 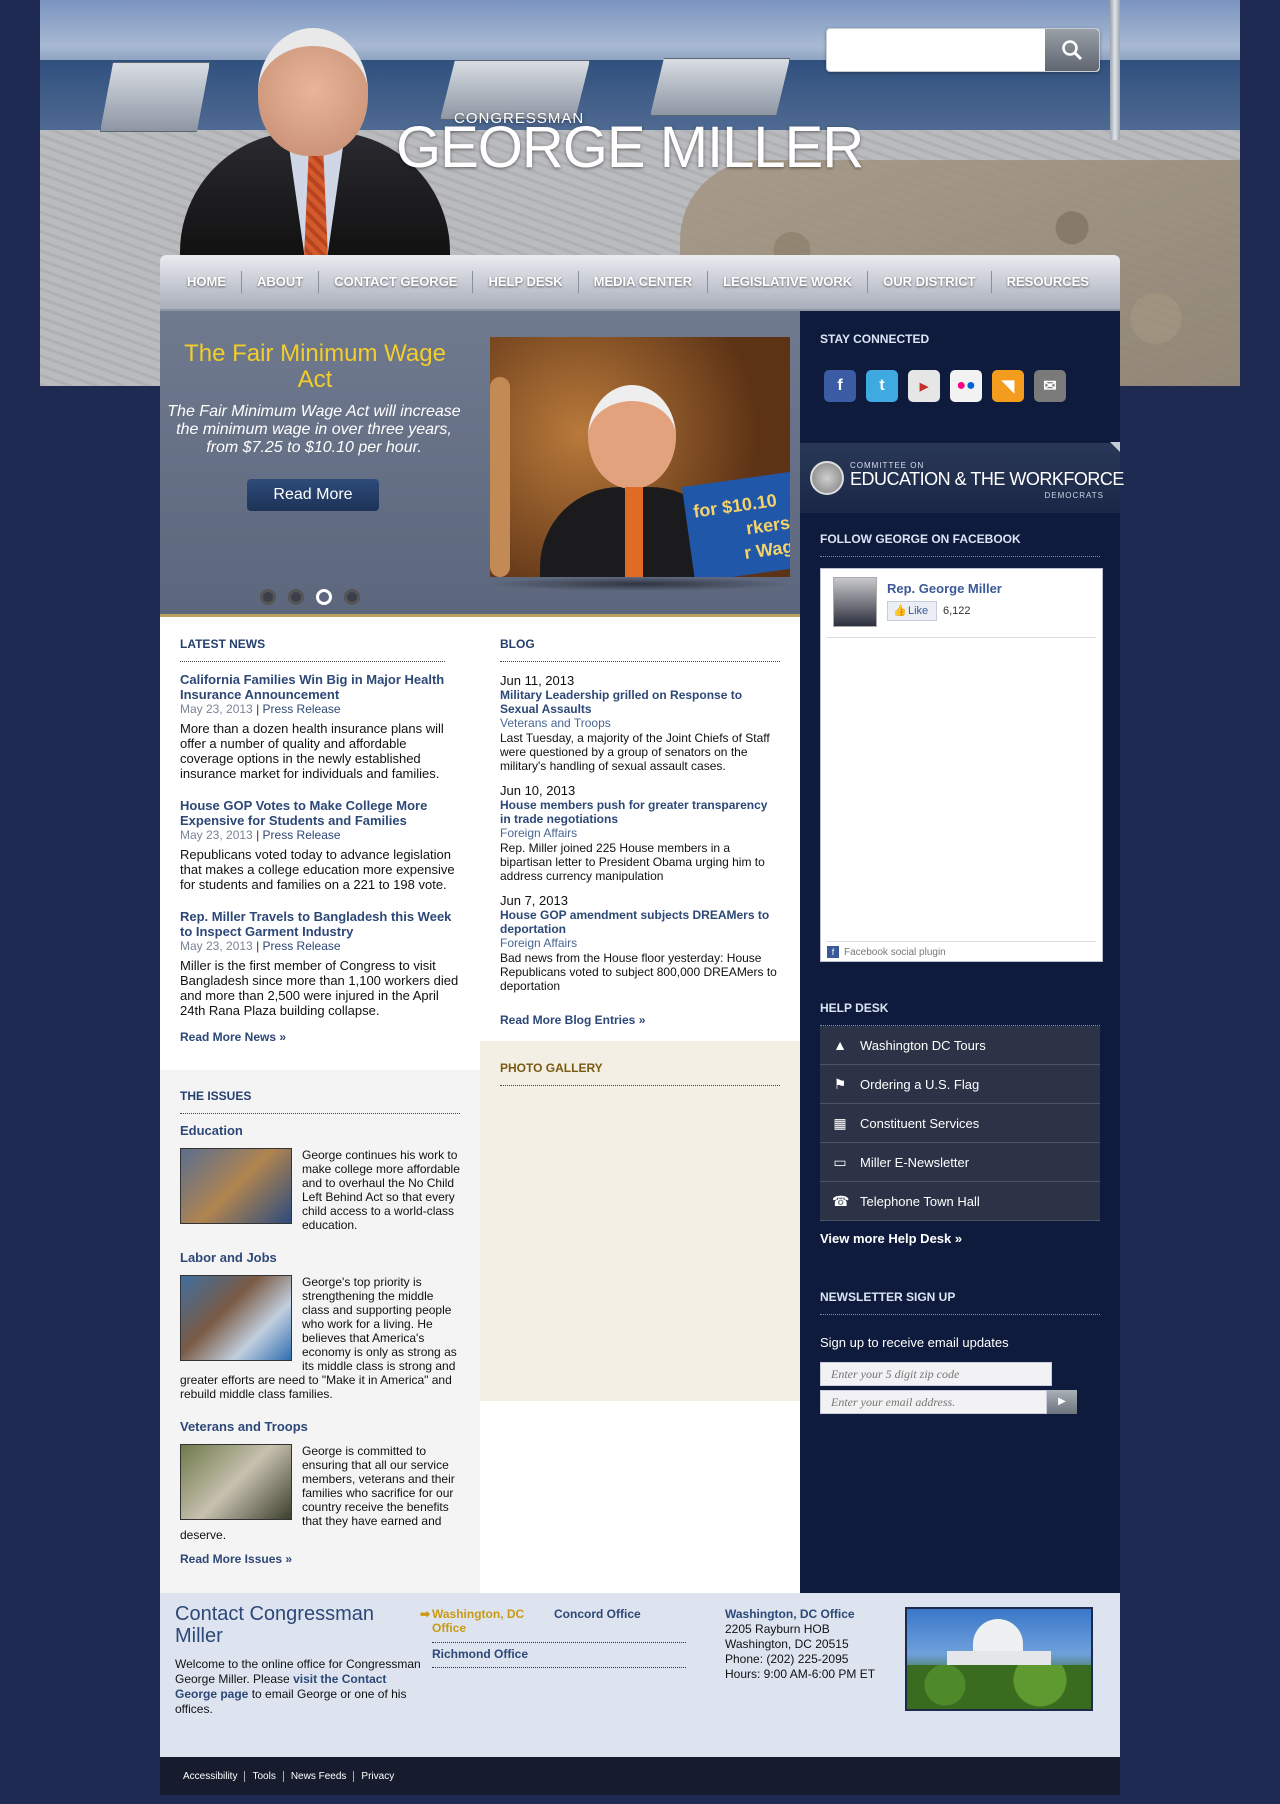 I want to click on newsletter-text: Sign up to receive email updates, so click(x=914, y=1342).